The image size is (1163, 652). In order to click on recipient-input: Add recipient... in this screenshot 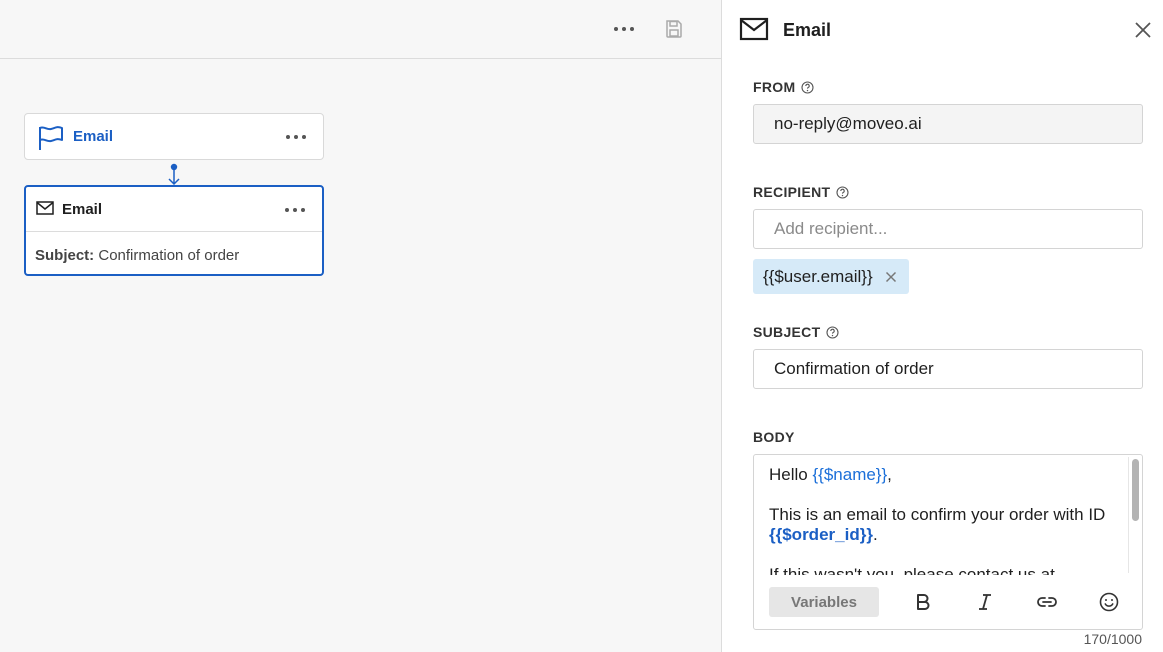, I will do `click(948, 229)`.